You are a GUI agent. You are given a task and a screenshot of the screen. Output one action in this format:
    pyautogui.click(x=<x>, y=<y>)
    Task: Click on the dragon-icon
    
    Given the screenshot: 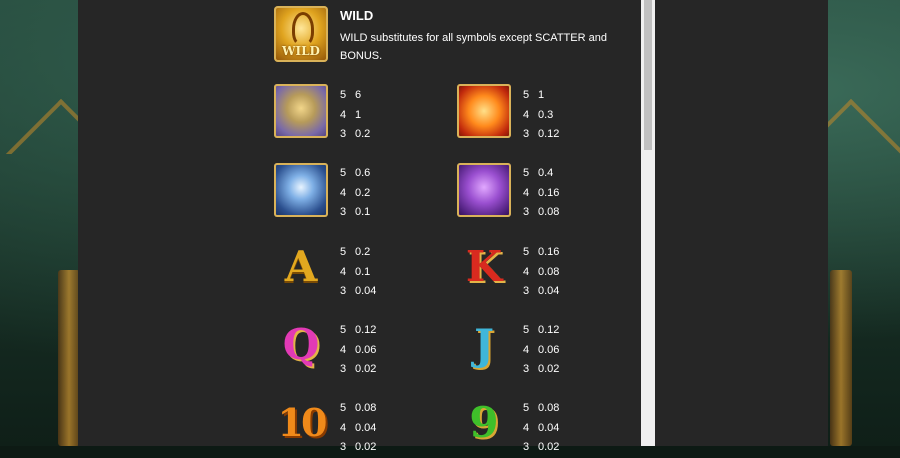 What is the action you would take?
    pyautogui.click(x=301, y=111)
    